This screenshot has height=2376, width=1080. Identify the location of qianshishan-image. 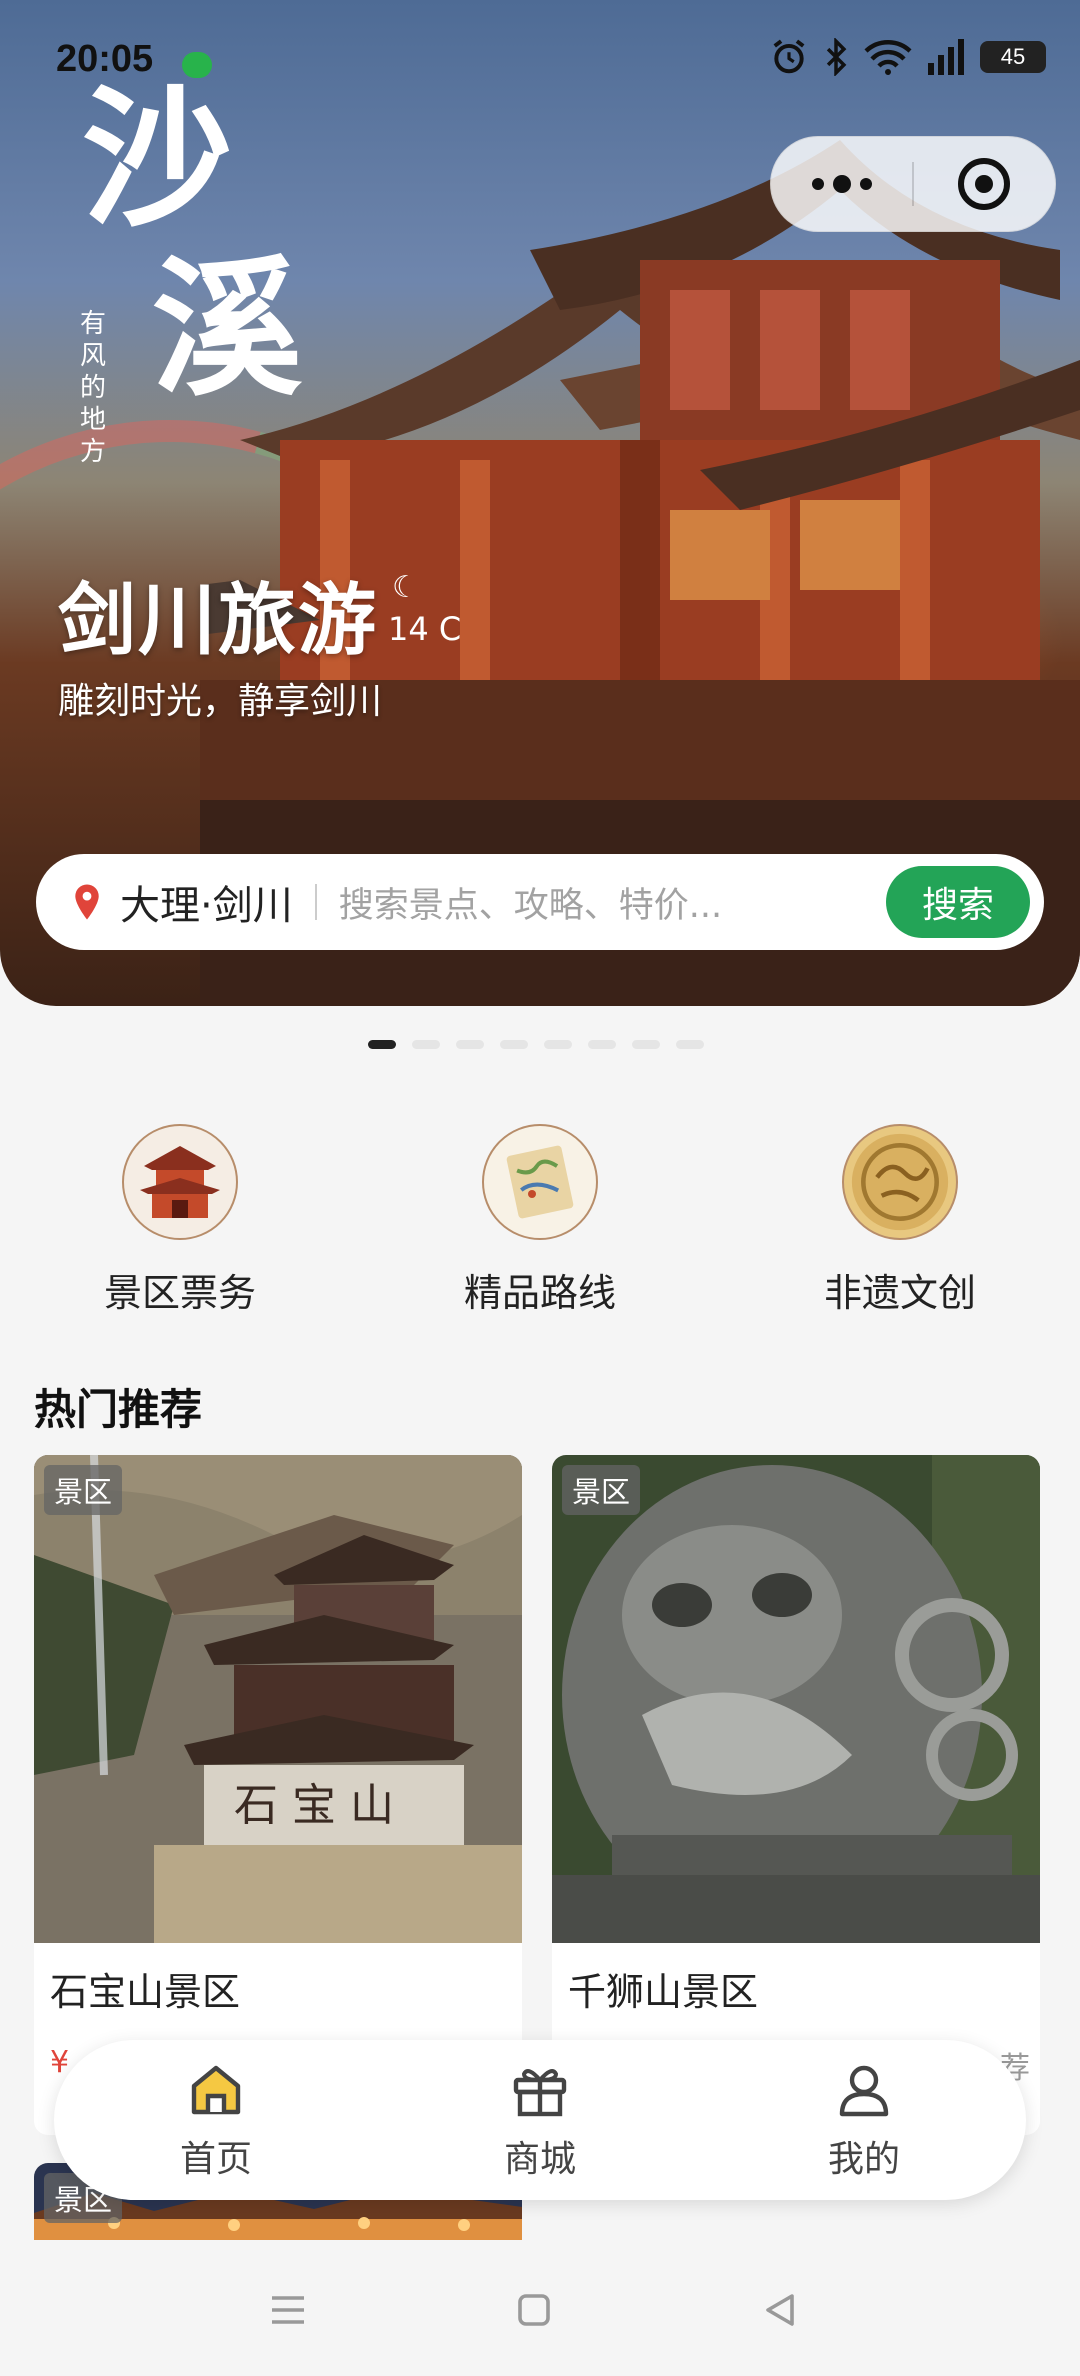
(796, 1699).